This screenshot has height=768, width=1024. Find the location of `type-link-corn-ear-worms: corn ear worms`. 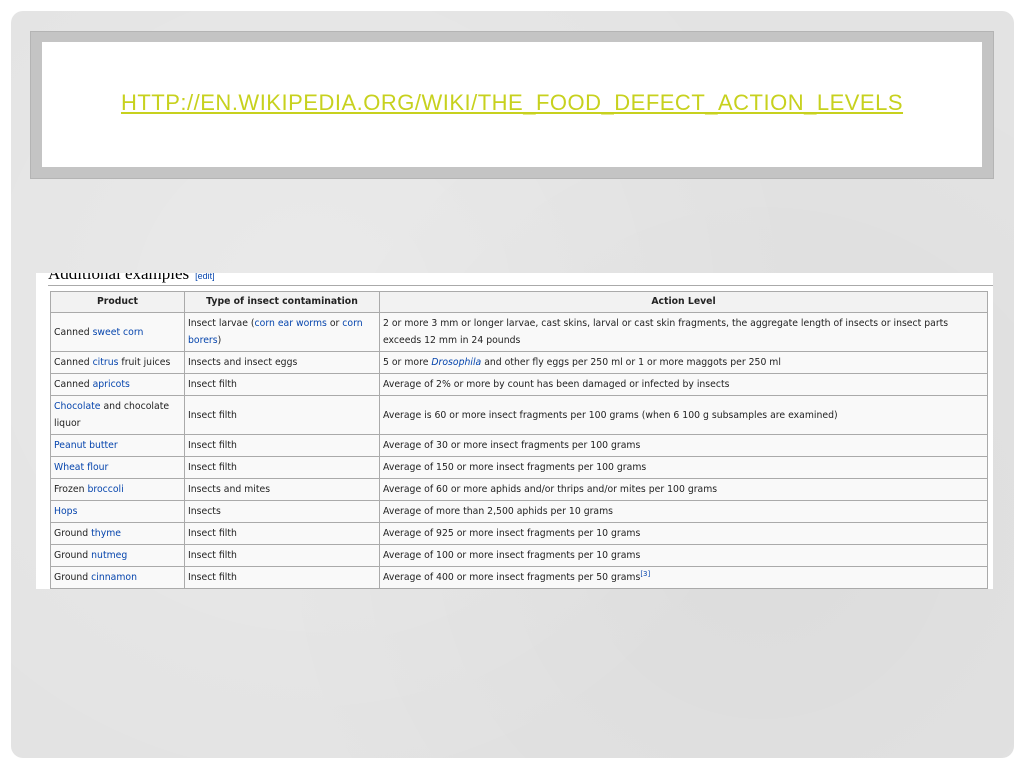

type-link-corn-ear-worms: corn ear worms is located at coordinates (291, 323).